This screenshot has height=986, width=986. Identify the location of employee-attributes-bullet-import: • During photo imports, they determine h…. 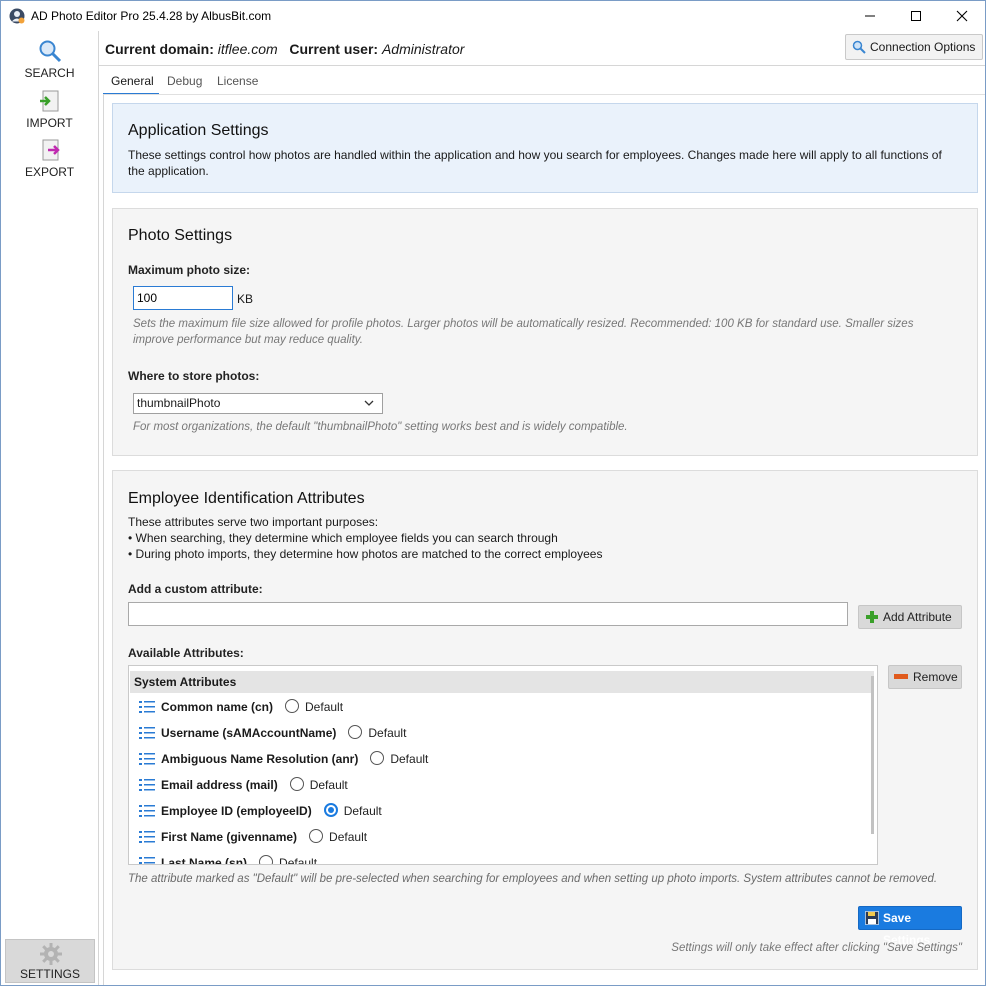
(365, 554).